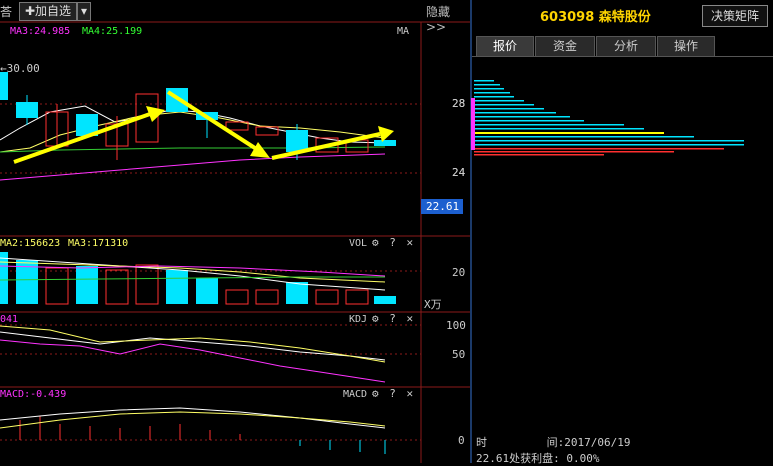 Image resolution: width=773 pixels, height=466 pixels. Describe the element at coordinates (595, 17) in the screenshot. I see `stock-code-name: 603098 森特股份` at that location.